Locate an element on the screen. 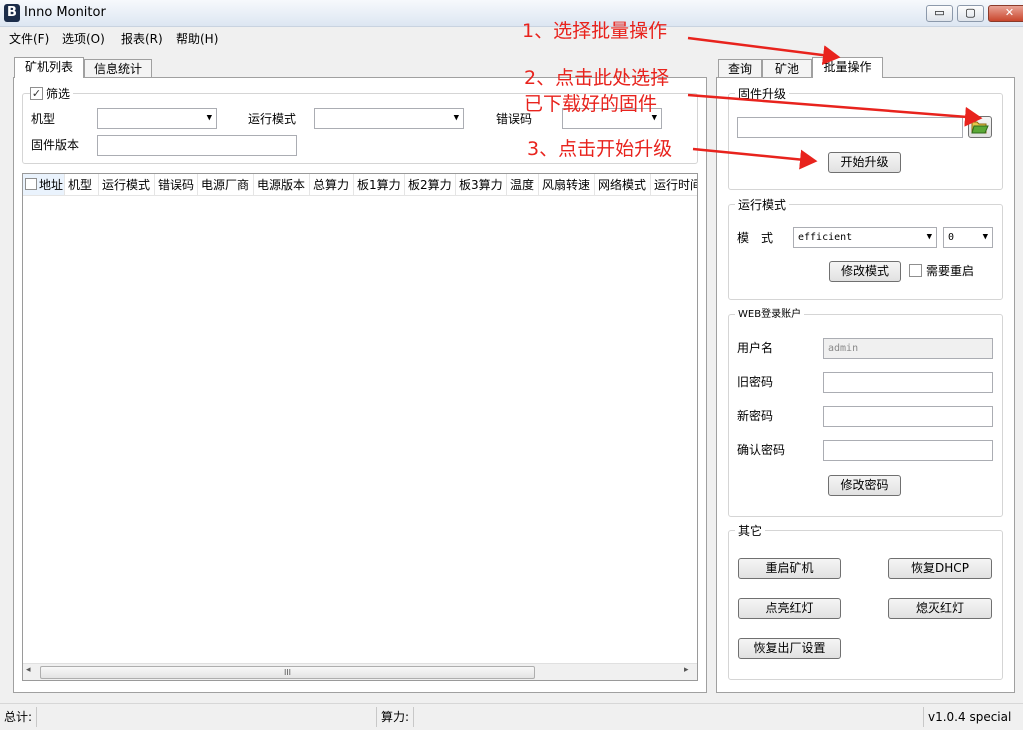 The height and width of the screenshot is (730, 1023). run-mode-filter-select: ▼ is located at coordinates (389, 118).